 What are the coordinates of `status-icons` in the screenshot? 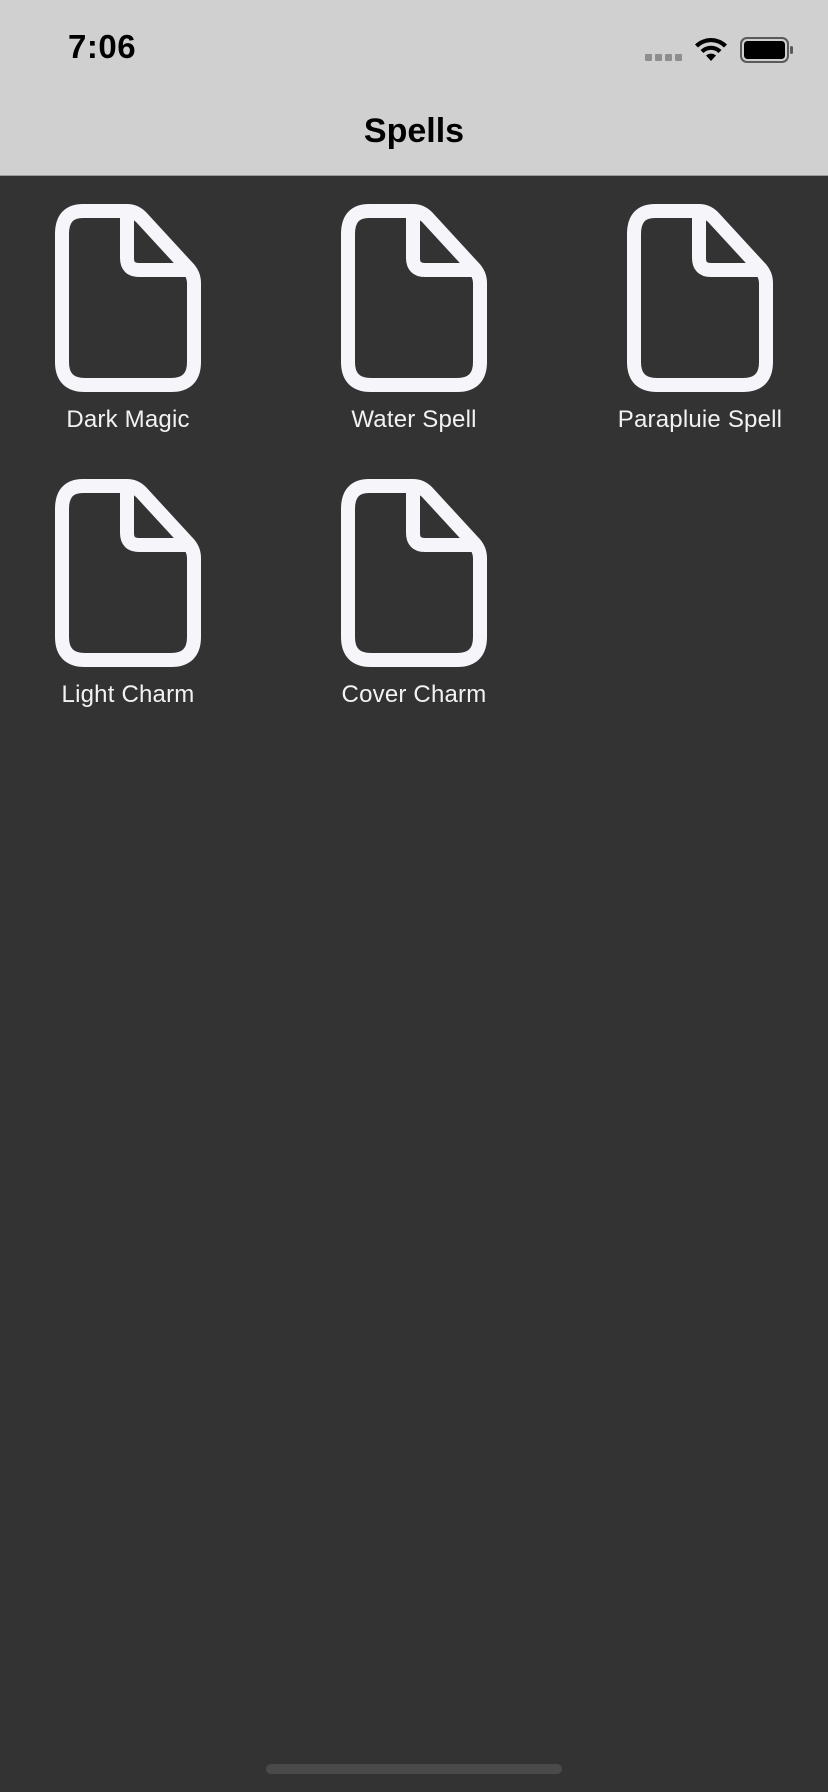 It's located at (719, 50).